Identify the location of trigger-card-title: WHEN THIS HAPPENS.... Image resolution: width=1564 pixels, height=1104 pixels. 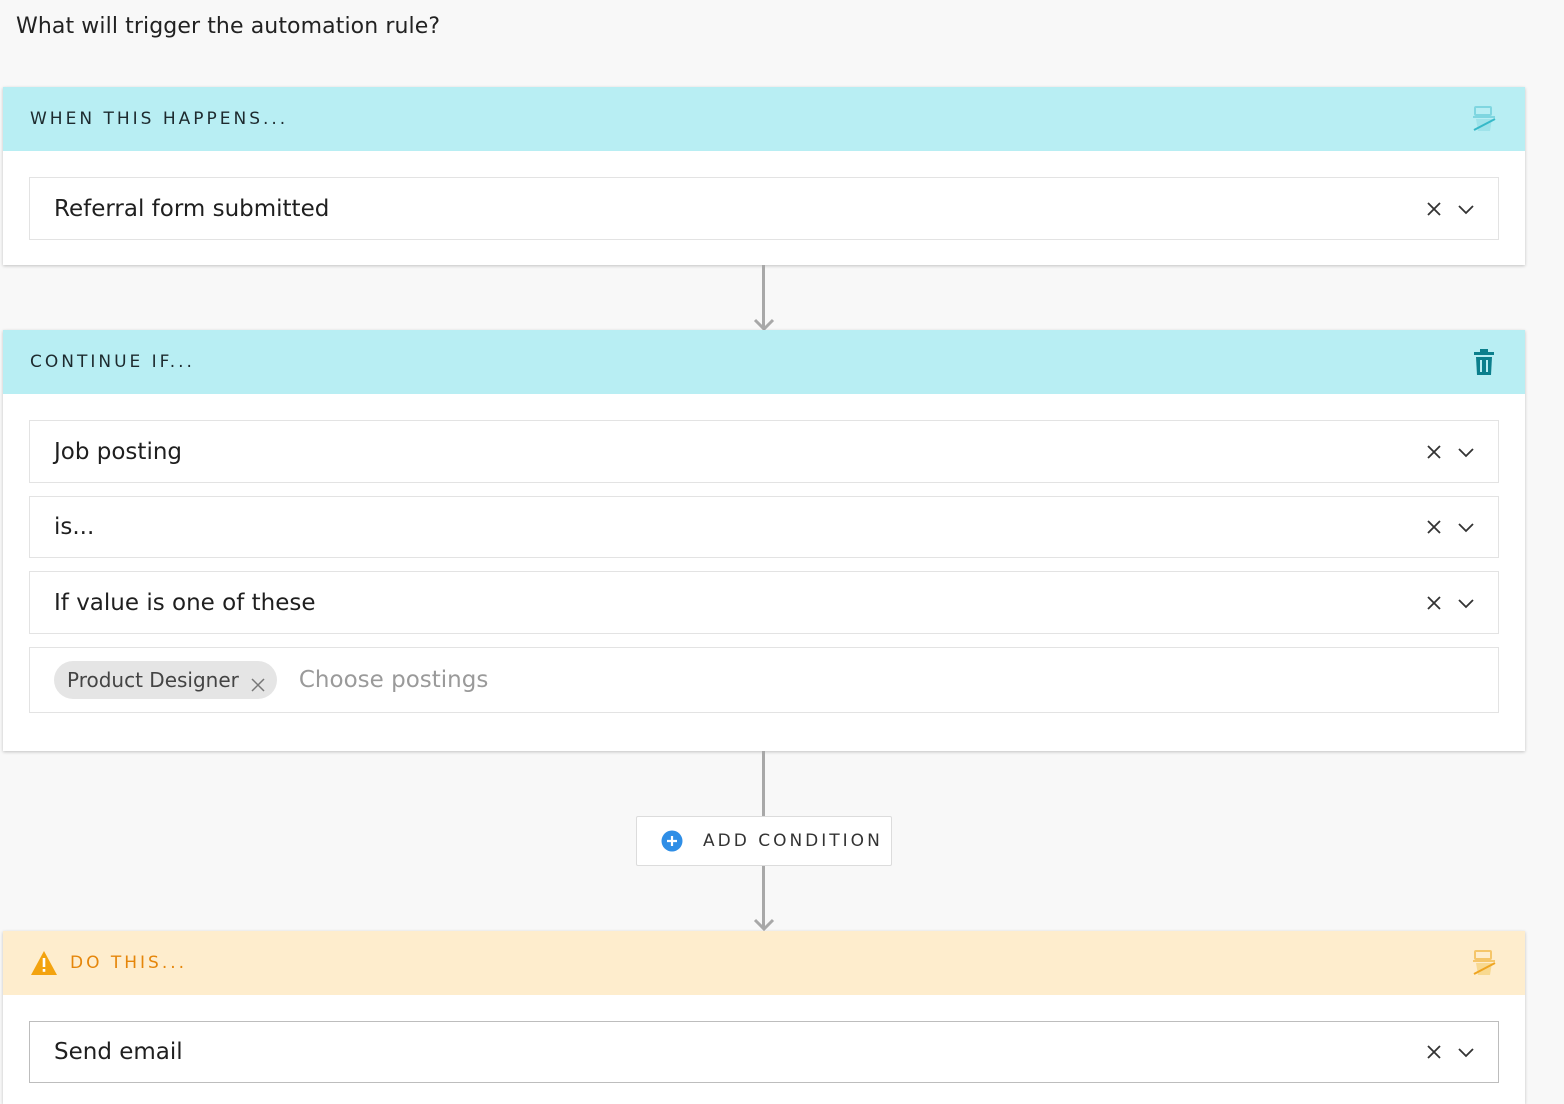
(159, 119).